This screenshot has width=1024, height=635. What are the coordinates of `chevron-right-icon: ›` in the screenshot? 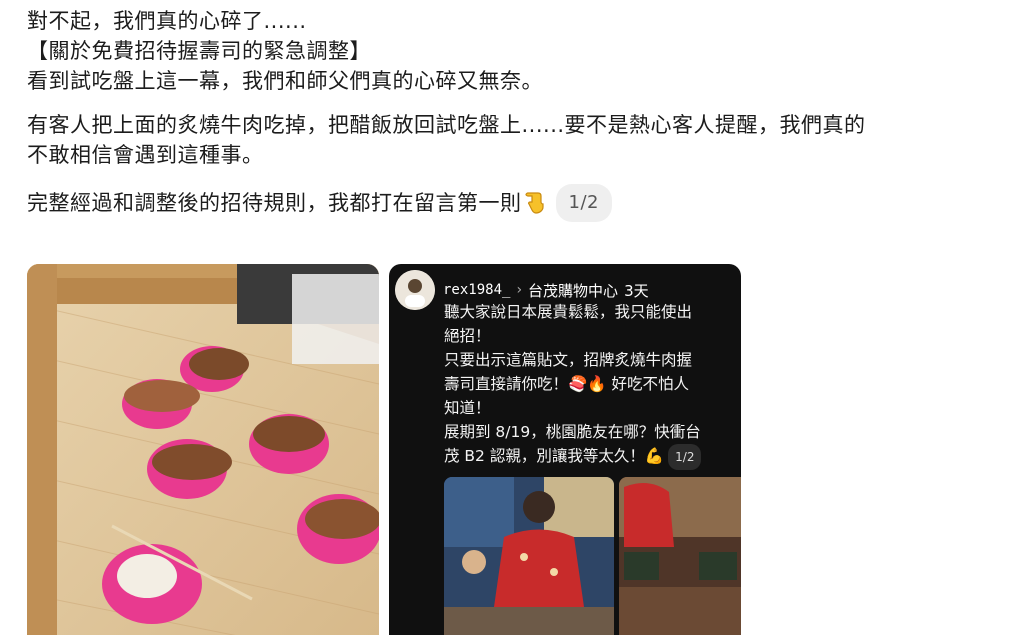 It's located at (519, 290).